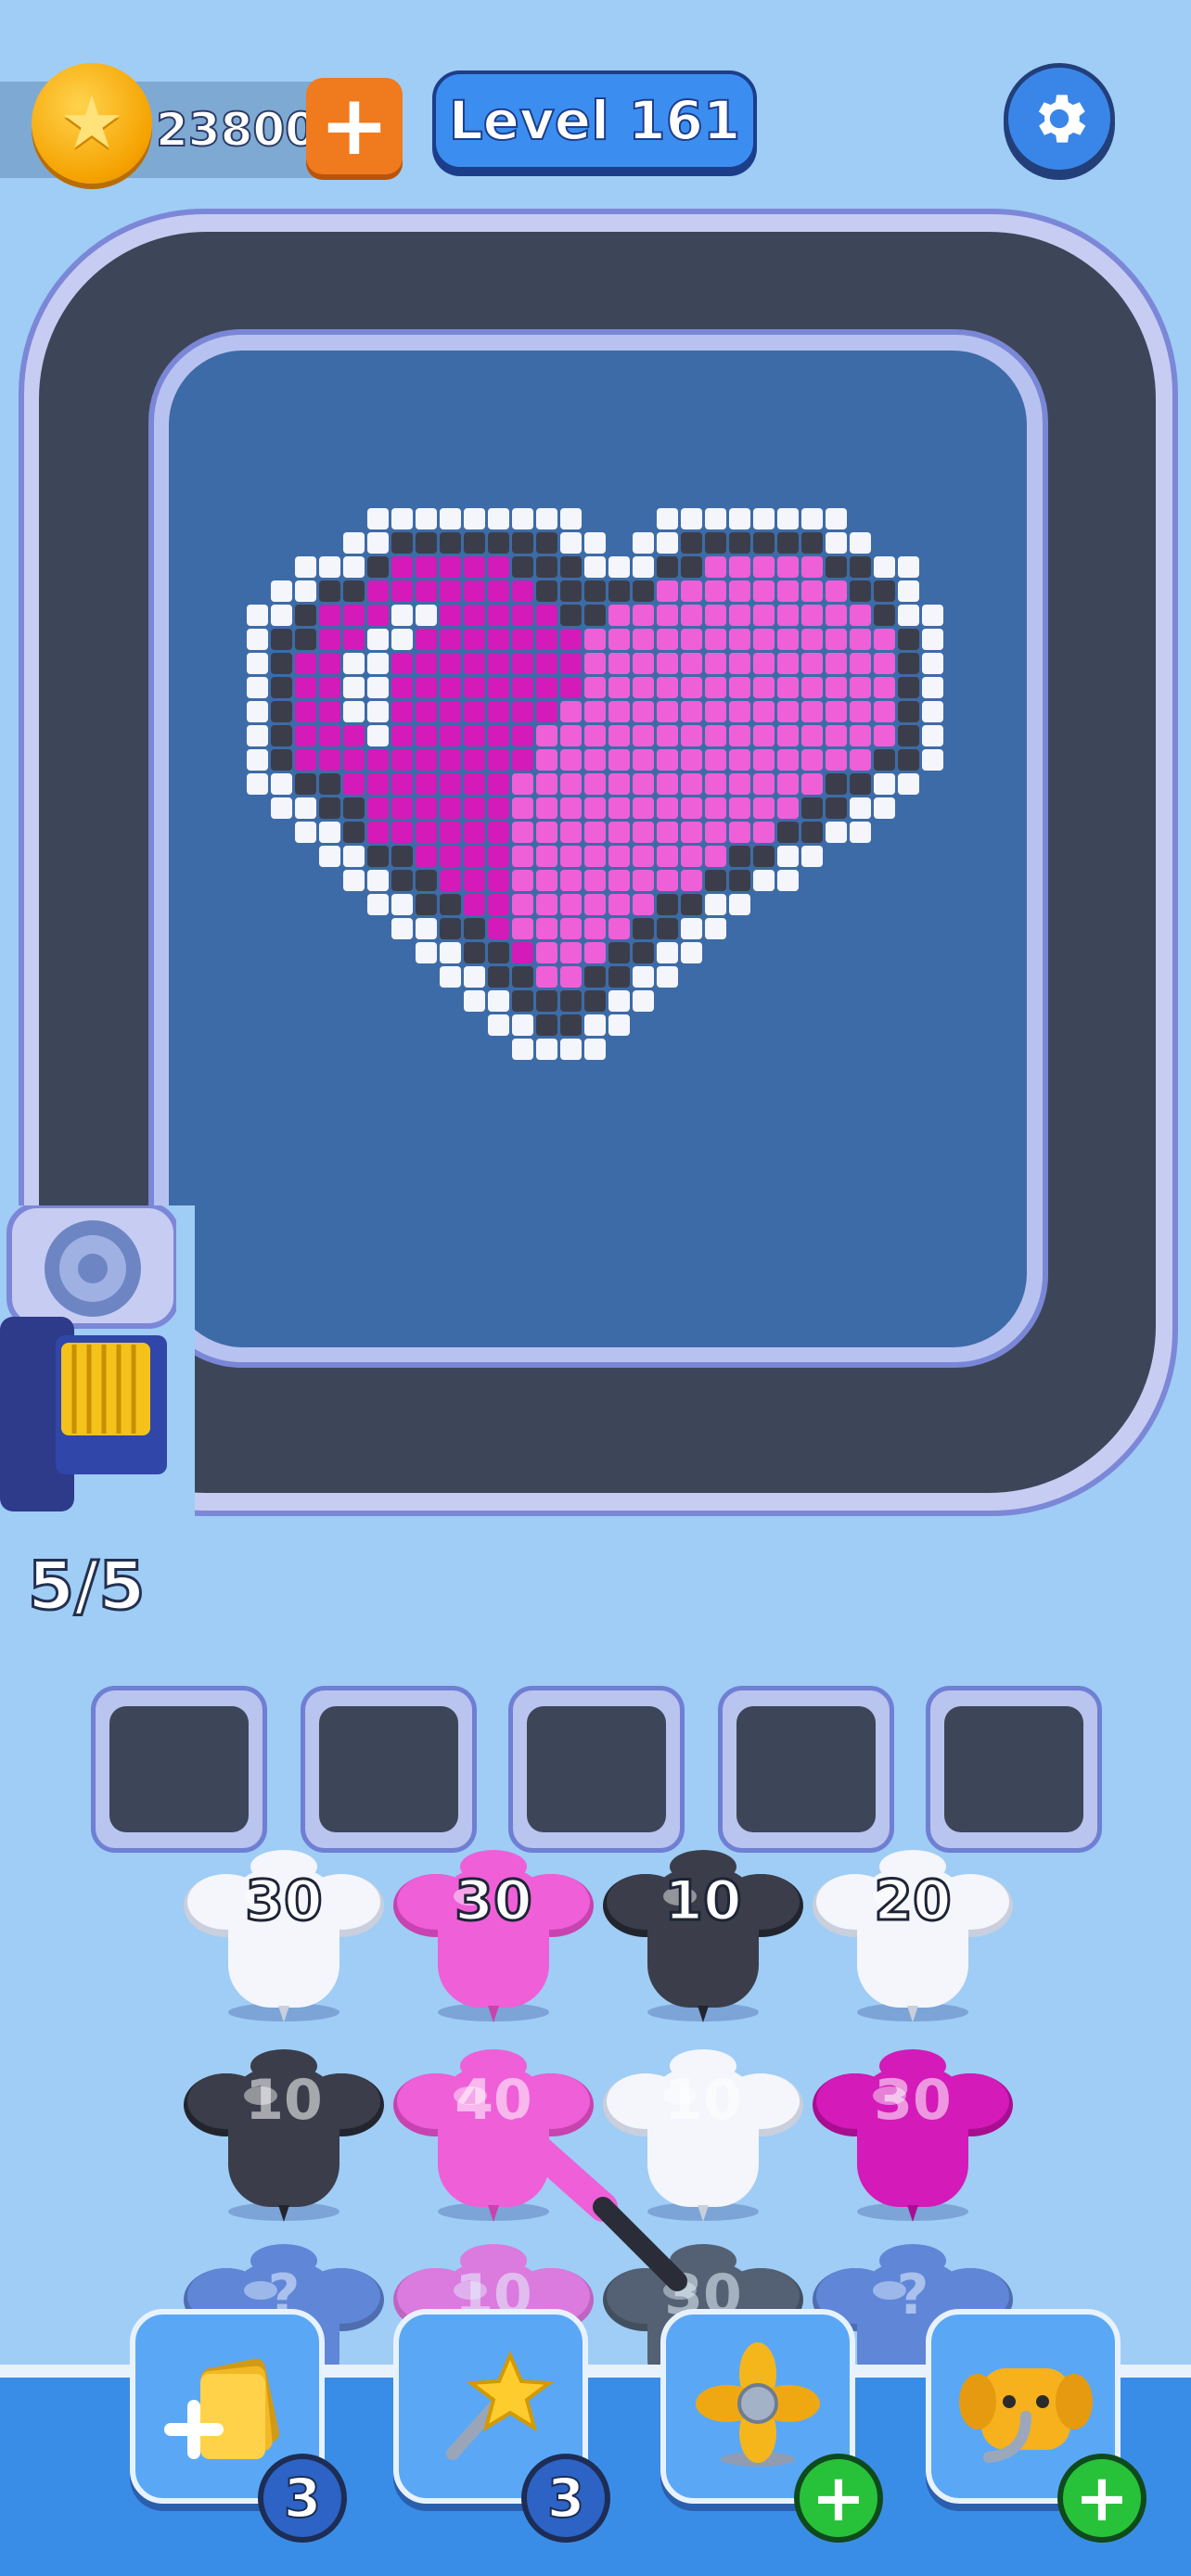 This screenshot has width=1191, height=2576. I want to click on settings-button, so click(1059, 118).